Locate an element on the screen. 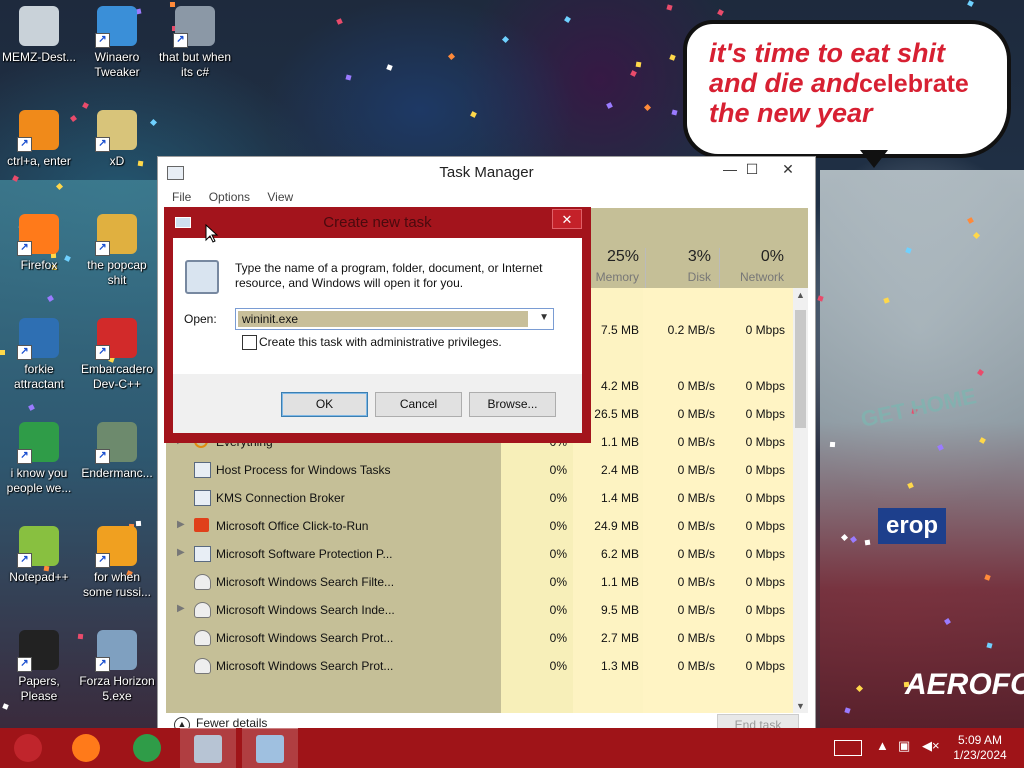 The image size is (1024, 768). menu-file: File is located at coordinates (181, 197).